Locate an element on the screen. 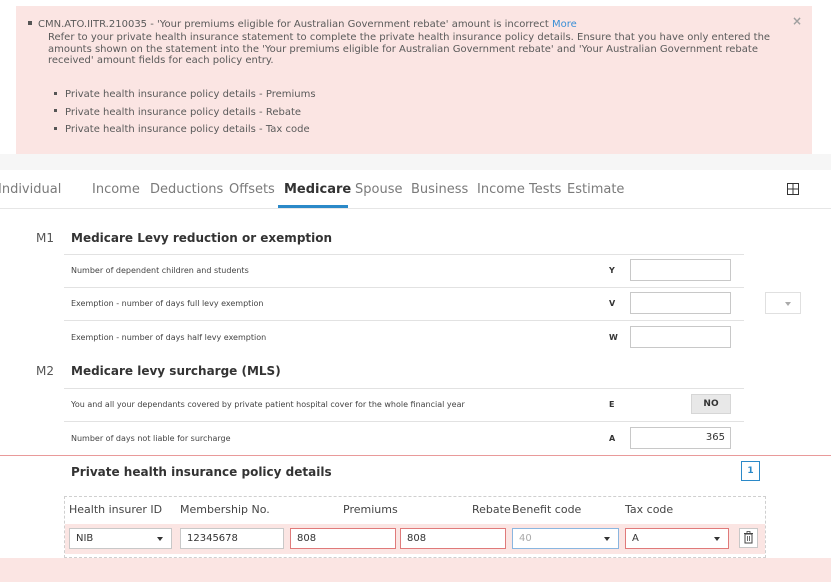 Image resolution: width=831 pixels, height=582 pixels. trash-icon is located at coordinates (748, 537).